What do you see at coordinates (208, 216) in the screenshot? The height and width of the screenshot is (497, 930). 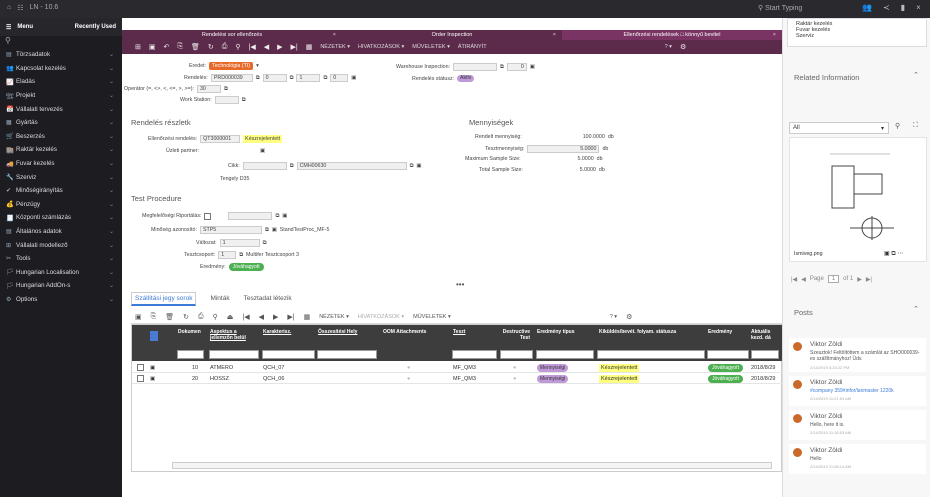 I see `report-checkbox` at bounding box center [208, 216].